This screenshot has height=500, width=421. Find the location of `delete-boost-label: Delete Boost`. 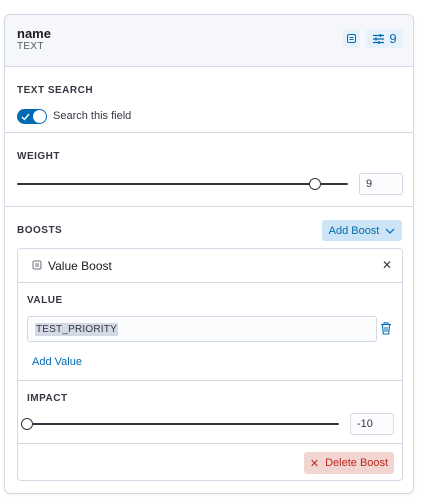

delete-boost-label: Delete Boost is located at coordinates (357, 463).